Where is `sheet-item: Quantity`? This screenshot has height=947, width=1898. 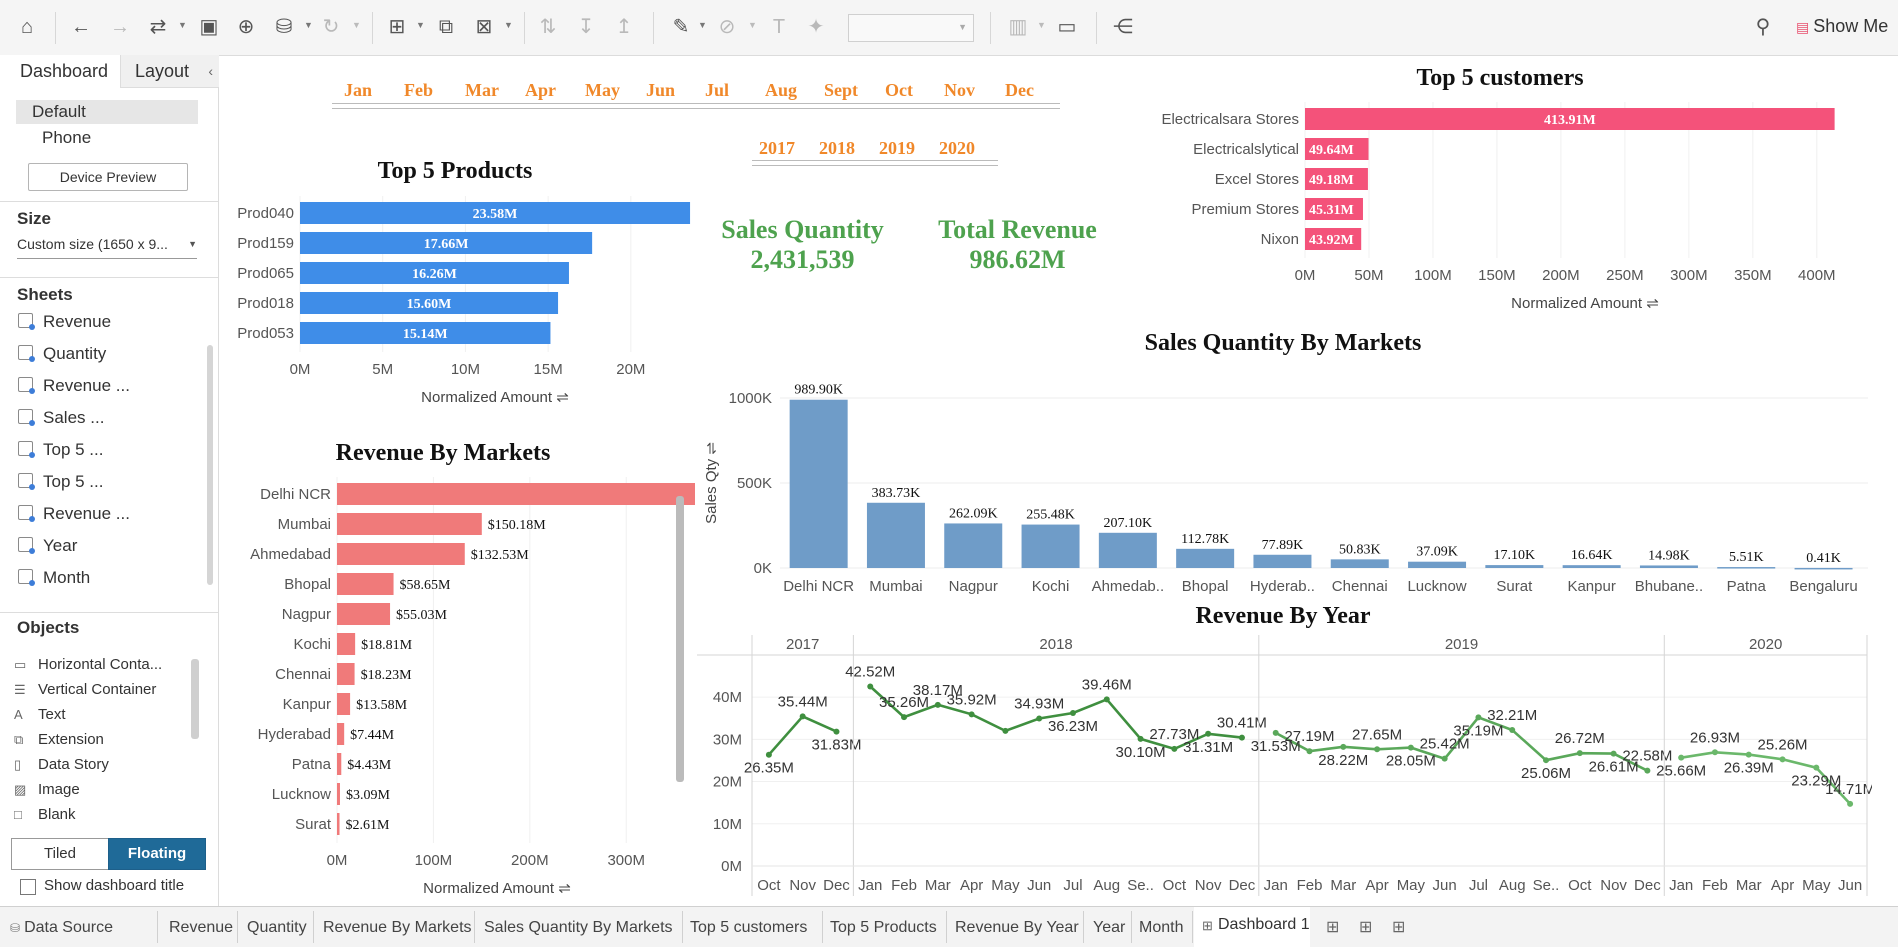 sheet-item: Quantity is located at coordinates (62, 354).